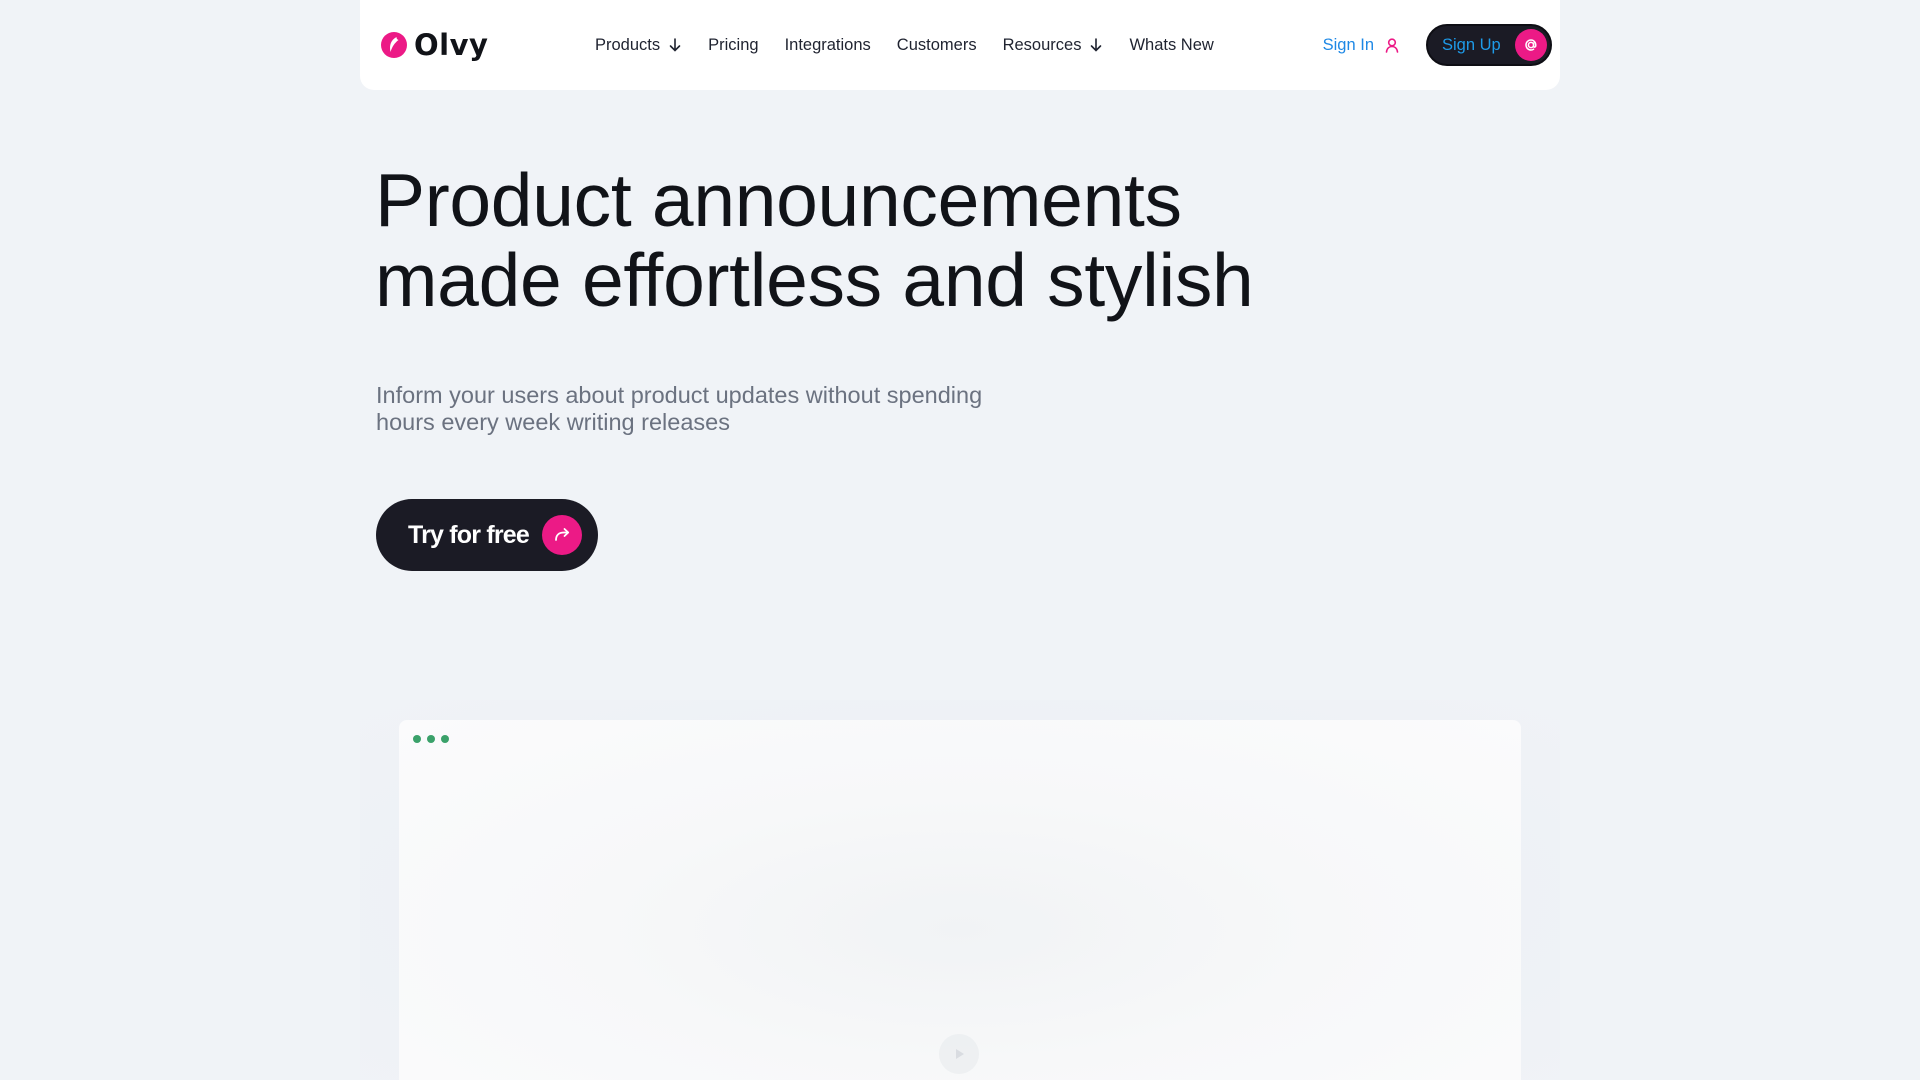 The image size is (1920, 1080). I want to click on try-for-free-button: Try for free, so click(487, 535).